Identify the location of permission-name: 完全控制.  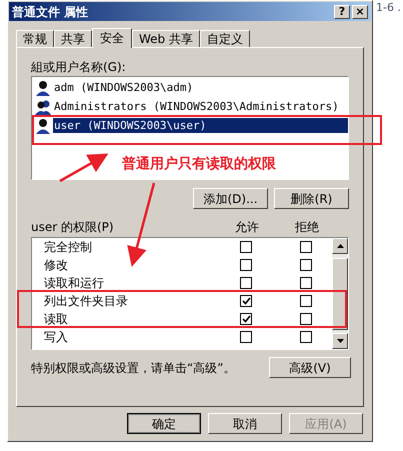
(68, 247).